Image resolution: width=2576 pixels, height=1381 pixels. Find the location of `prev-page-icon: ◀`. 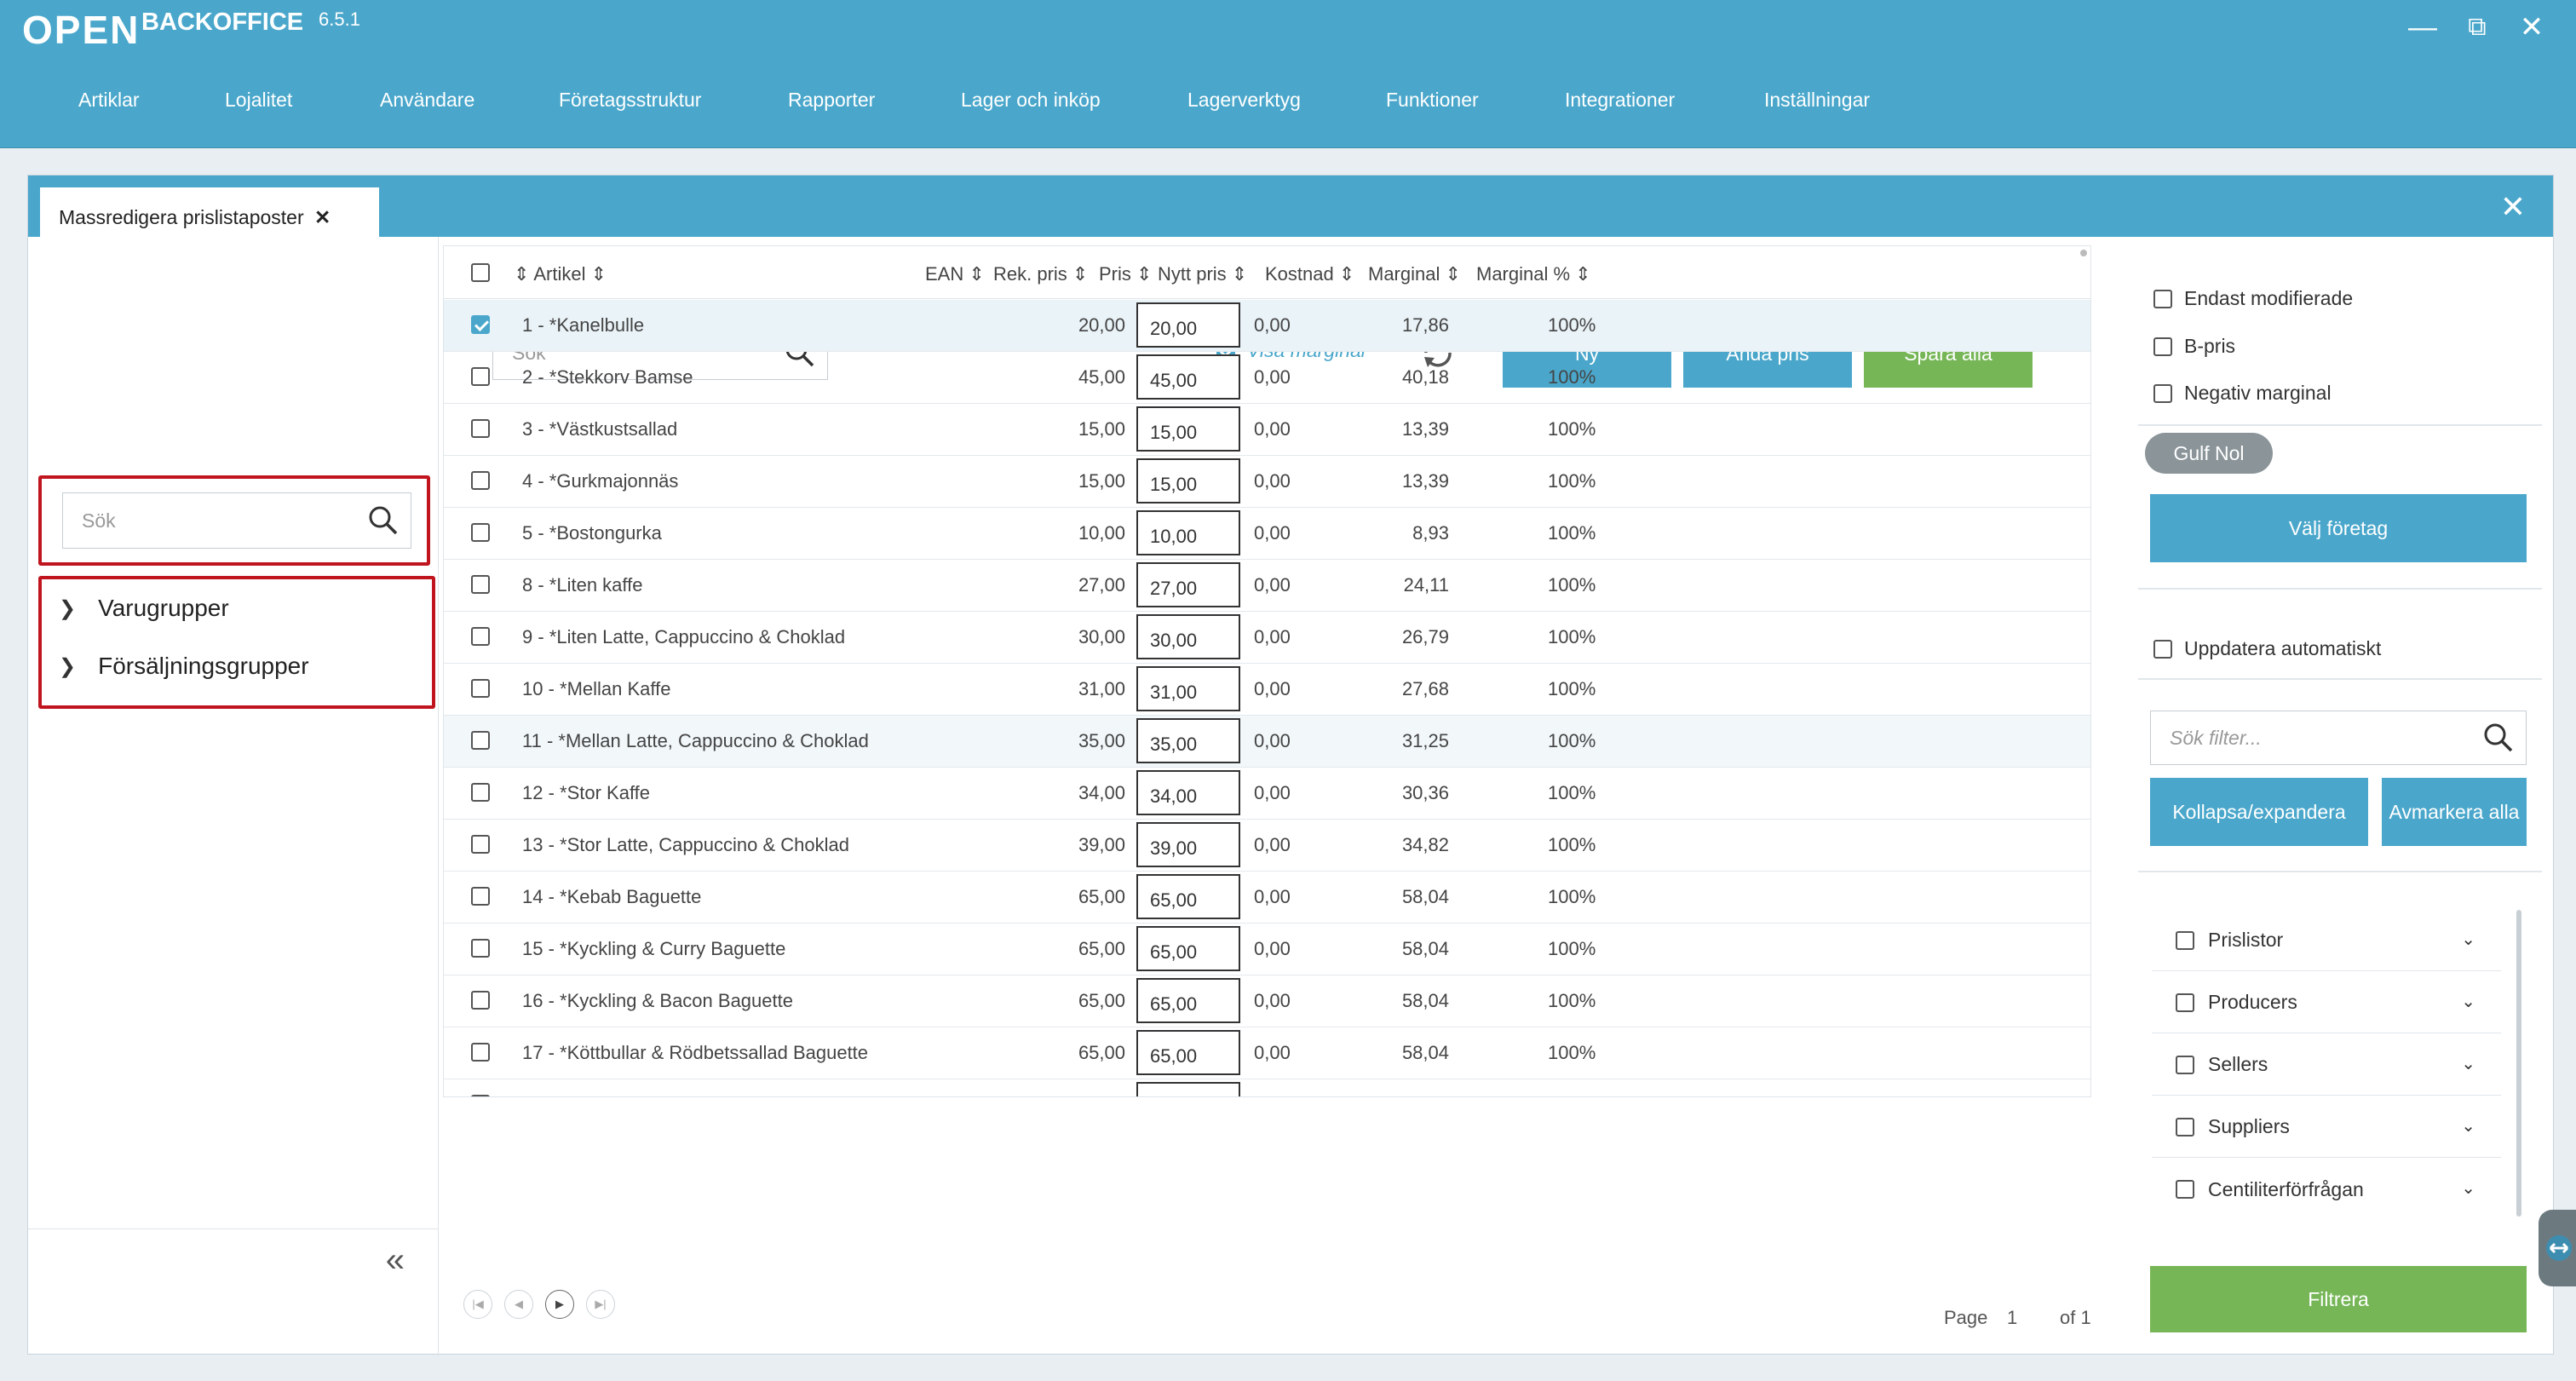

prev-page-icon: ◀ is located at coordinates (519, 1304).